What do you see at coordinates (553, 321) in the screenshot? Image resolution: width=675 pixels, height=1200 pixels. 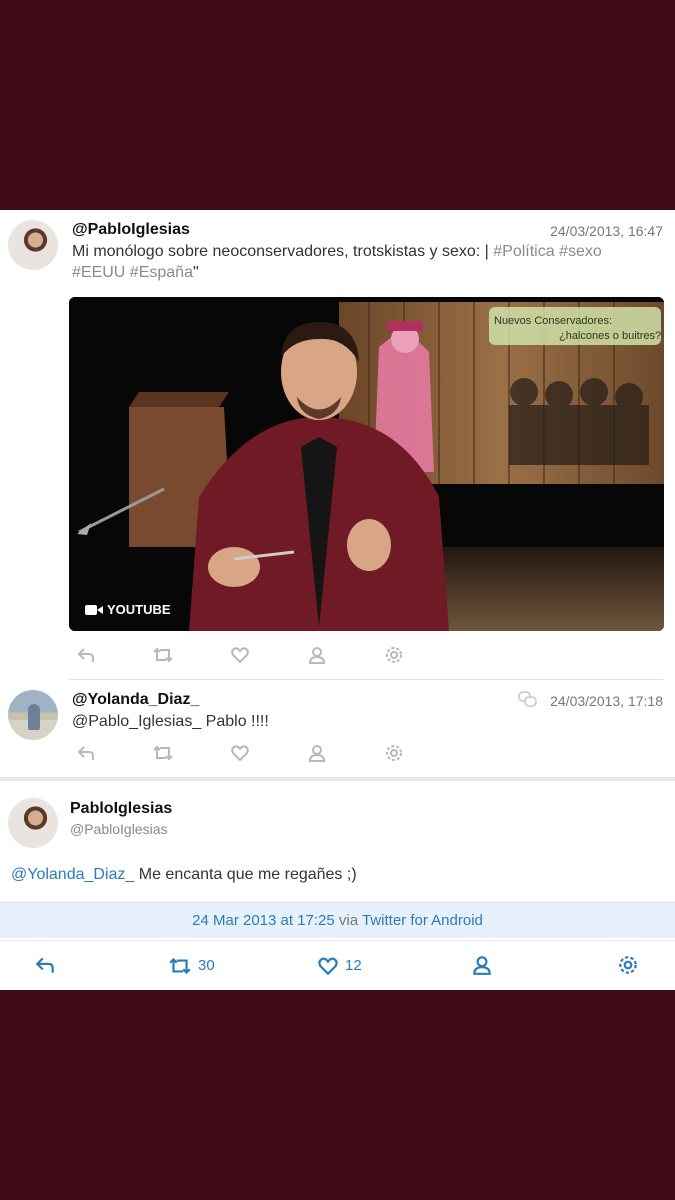 I see `video-caption-line1: Nuevos Conservadores:` at bounding box center [553, 321].